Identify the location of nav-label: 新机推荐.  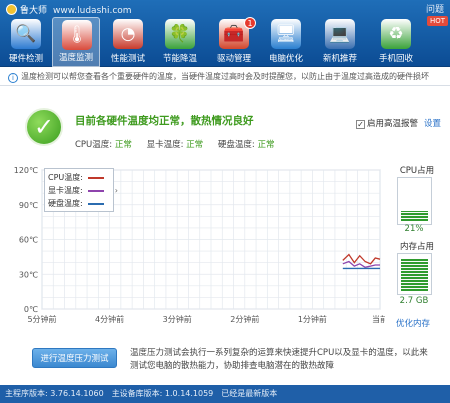
(339, 59).